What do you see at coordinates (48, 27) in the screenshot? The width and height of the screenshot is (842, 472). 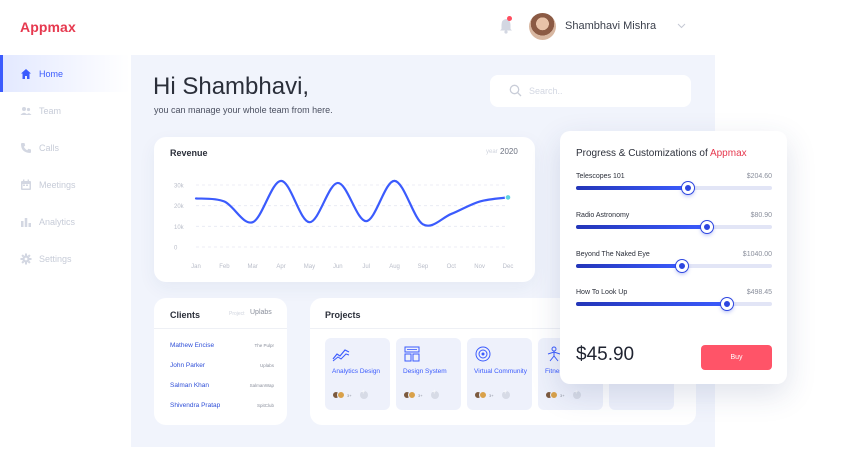 I see `app-logo: Appmax` at bounding box center [48, 27].